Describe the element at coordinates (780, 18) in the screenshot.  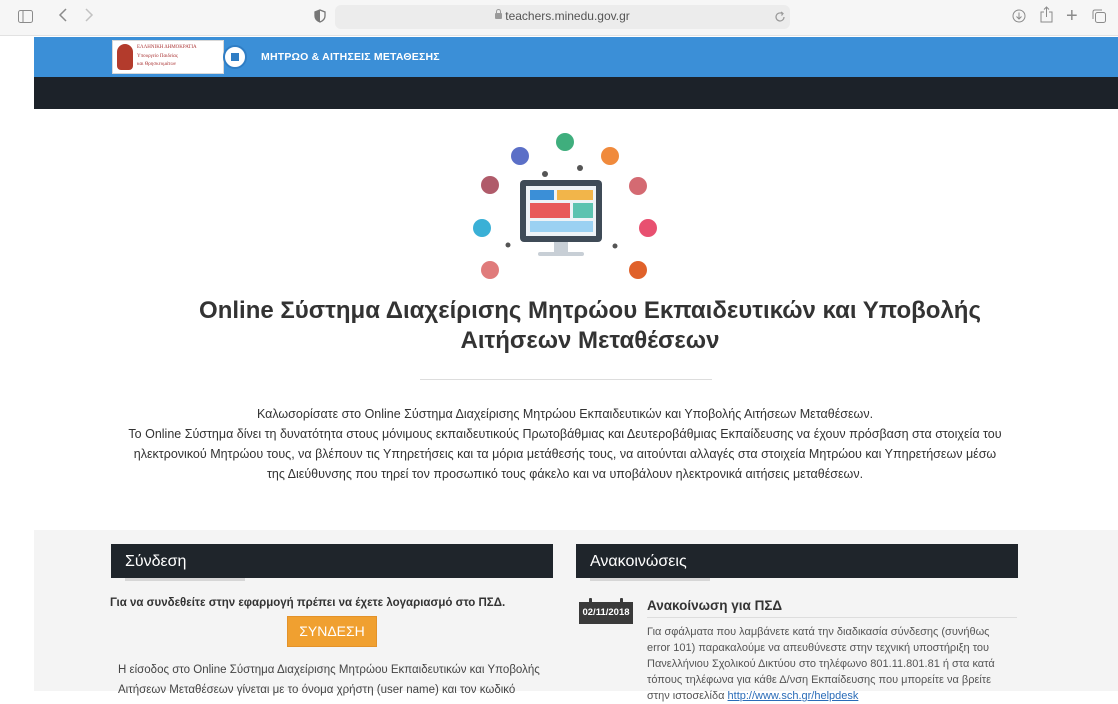
I see `reload-icon` at that location.